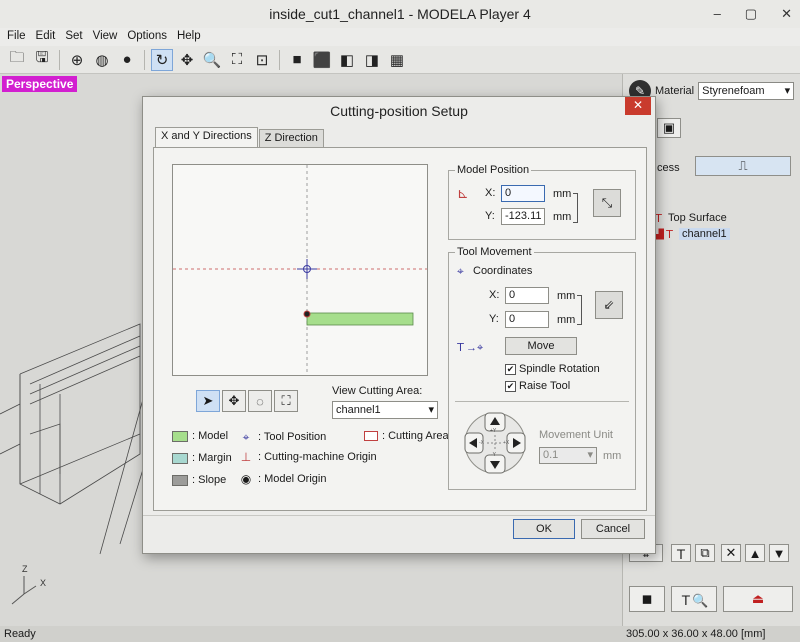  What do you see at coordinates (537, 386) in the screenshot?
I see `raise-tool-checkbox: ✔ Raise Tool` at bounding box center [537, 386].